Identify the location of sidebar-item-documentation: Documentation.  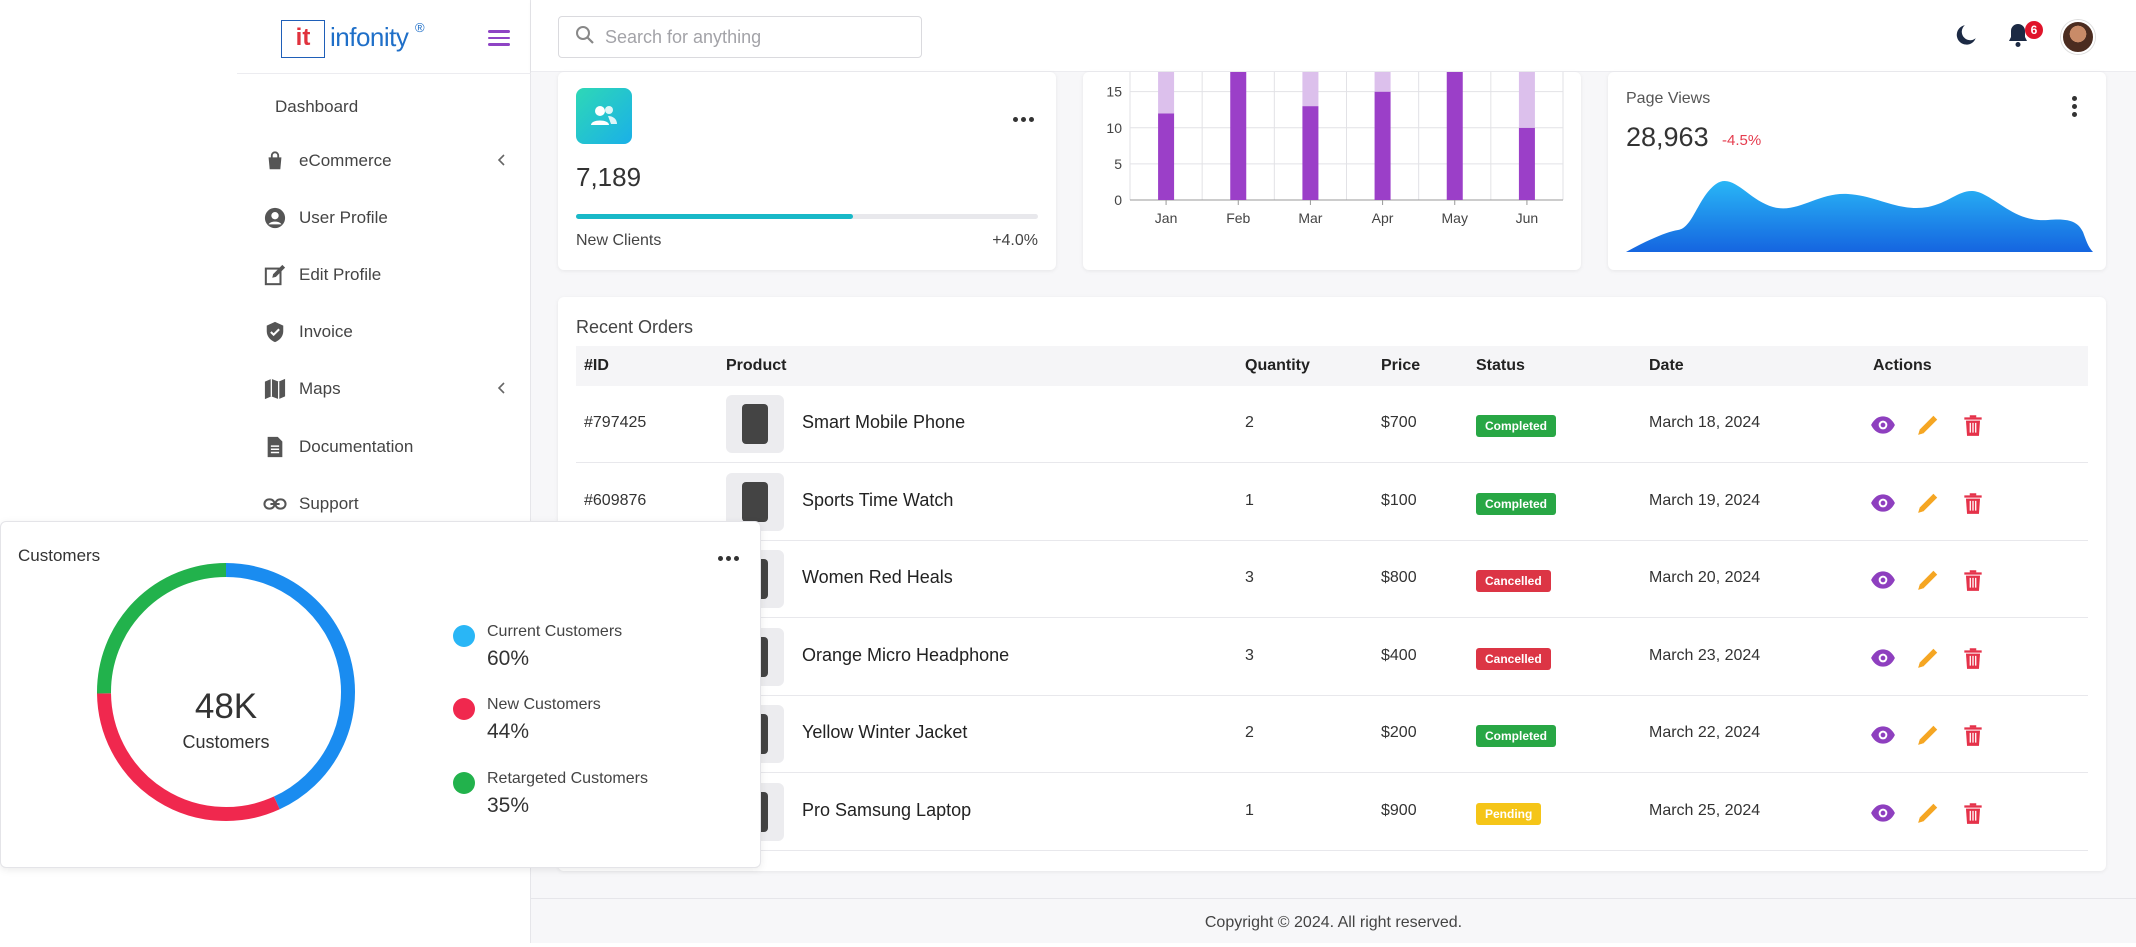
(388, 447).